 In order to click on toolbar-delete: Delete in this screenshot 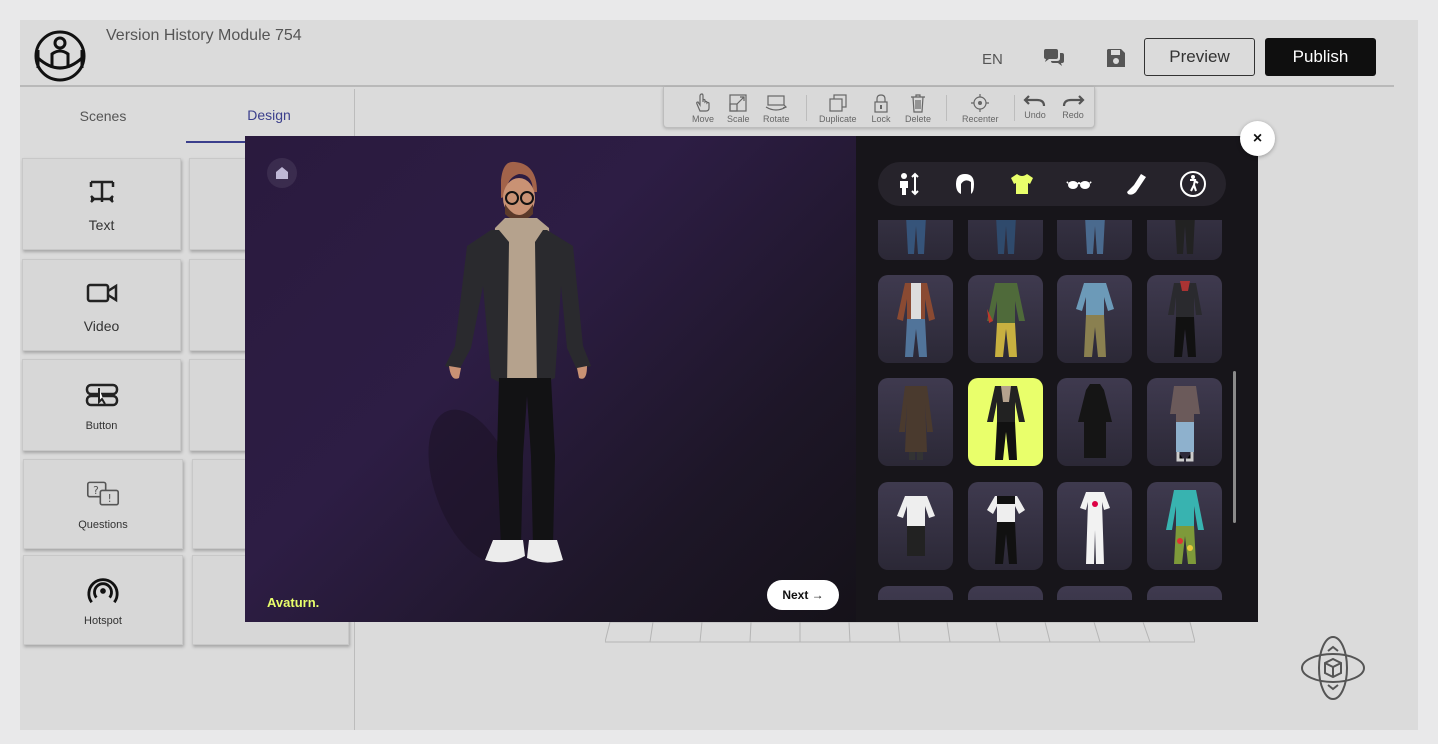, I will do `click(918, 108)`.